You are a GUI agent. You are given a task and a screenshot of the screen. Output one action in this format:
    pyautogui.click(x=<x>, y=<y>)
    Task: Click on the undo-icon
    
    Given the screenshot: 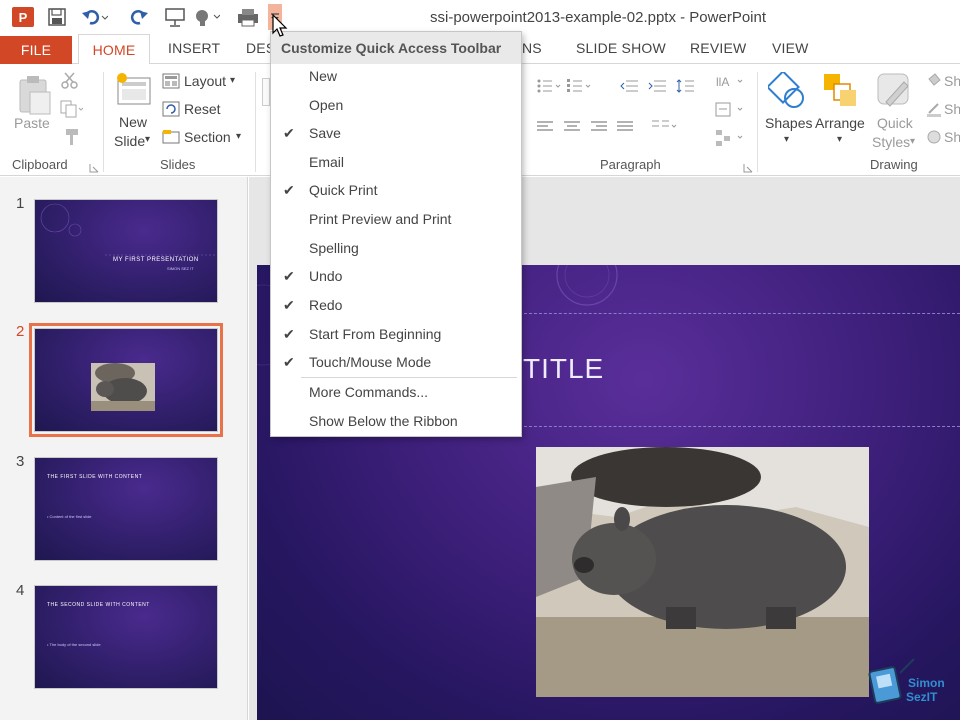 What is the action you would take?
    pyautogui.click(x=95, y=17)
    